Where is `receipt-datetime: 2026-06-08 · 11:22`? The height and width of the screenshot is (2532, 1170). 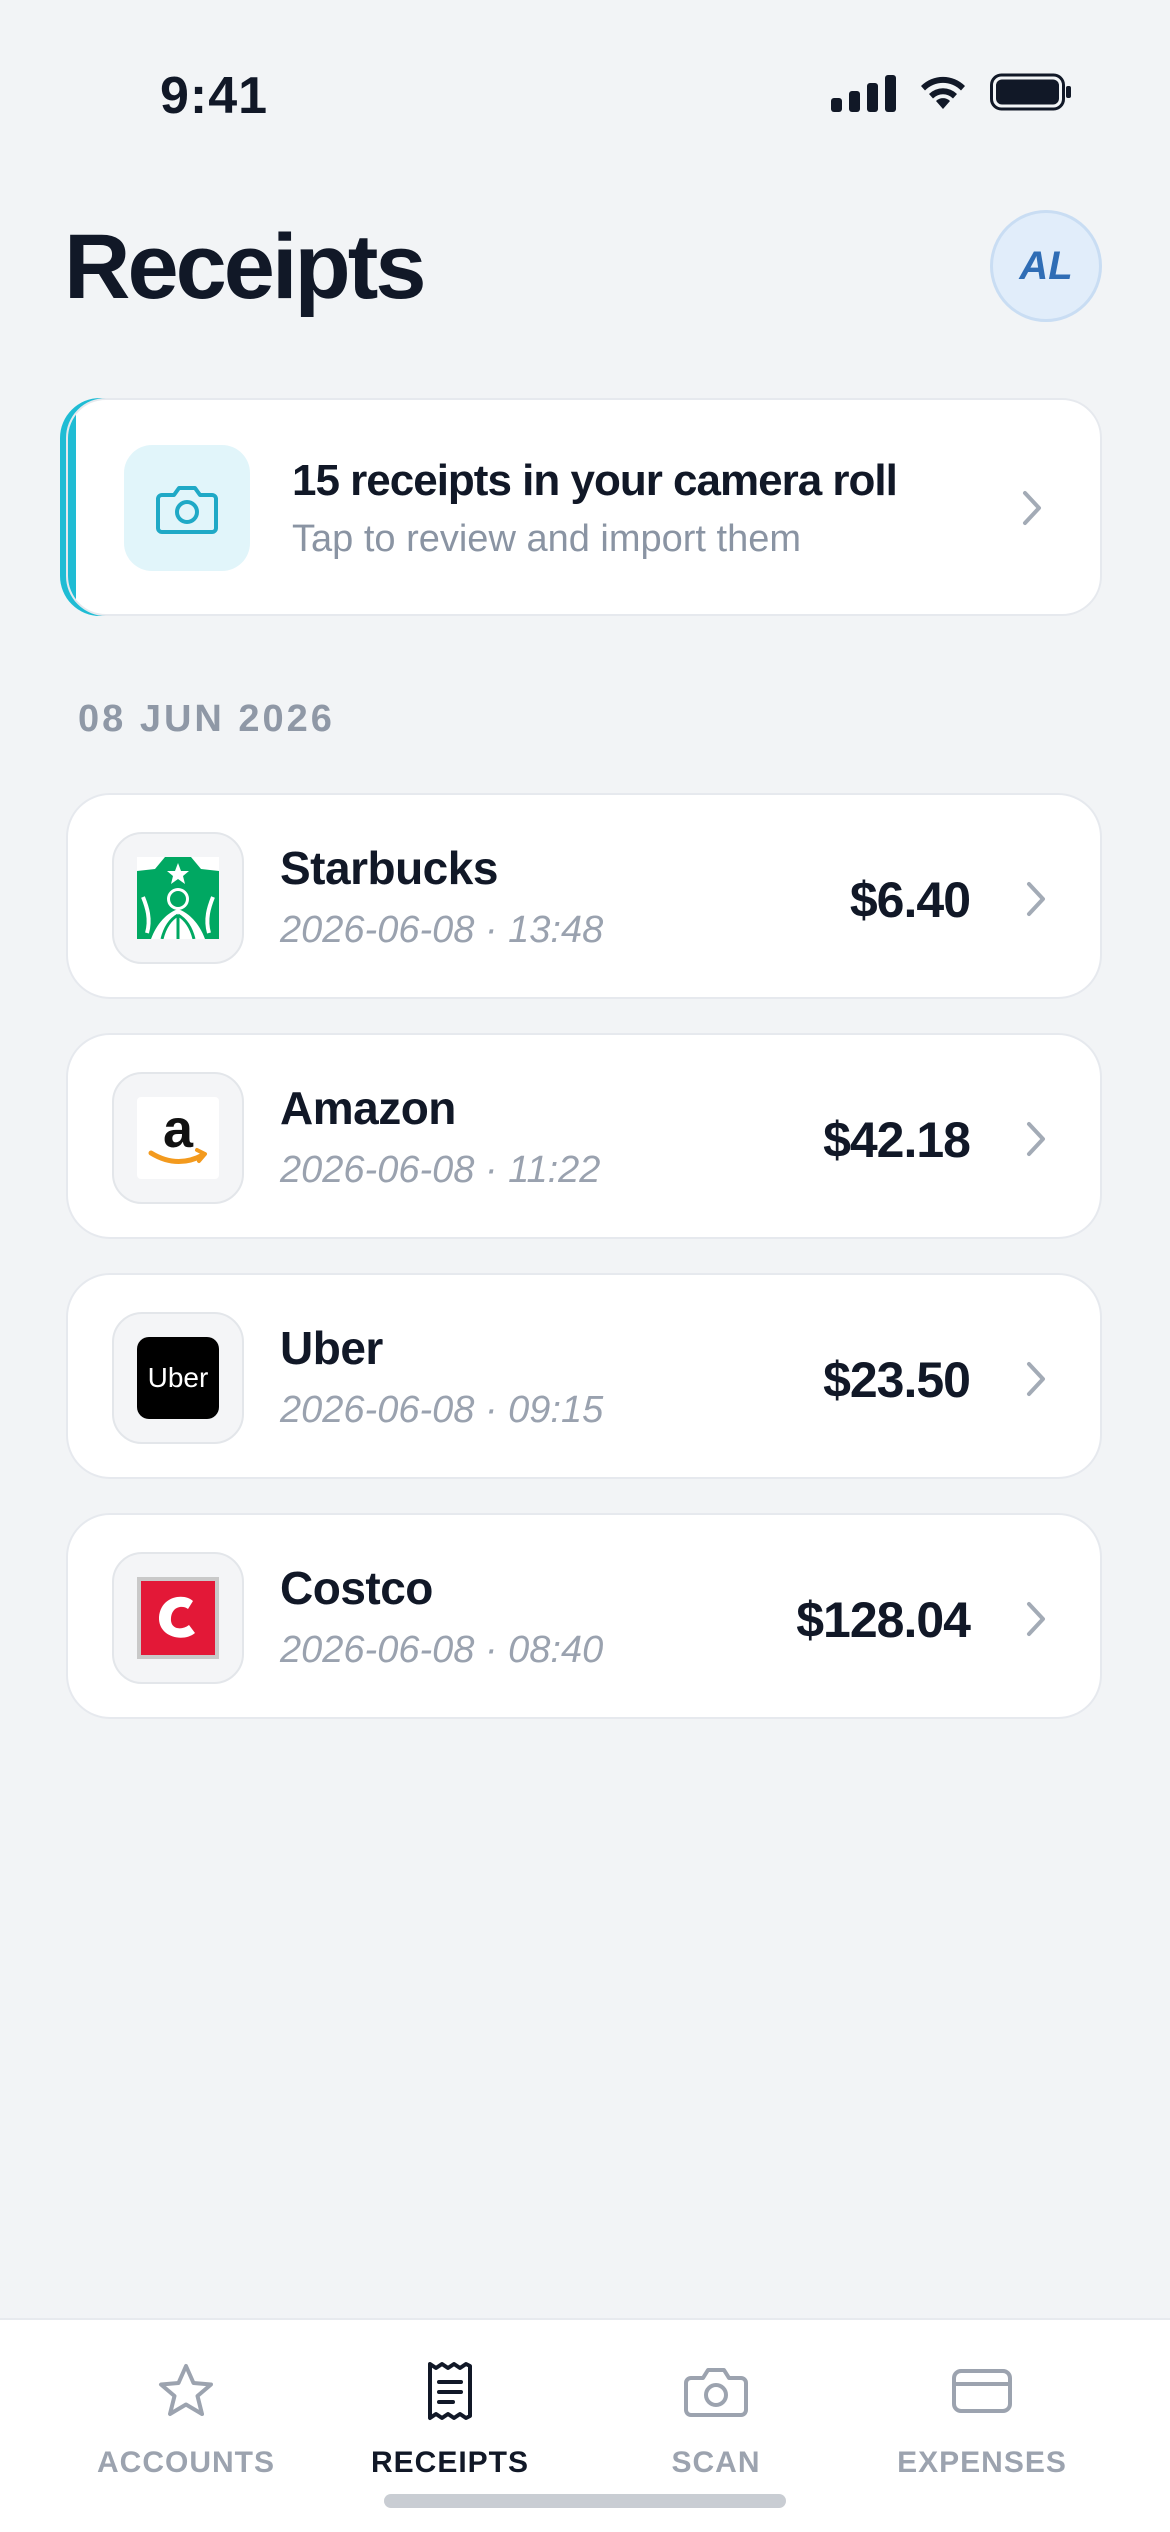 receipt-datetime: 2026-06-08 · 11:22 is located at coordinates (440, 1170).